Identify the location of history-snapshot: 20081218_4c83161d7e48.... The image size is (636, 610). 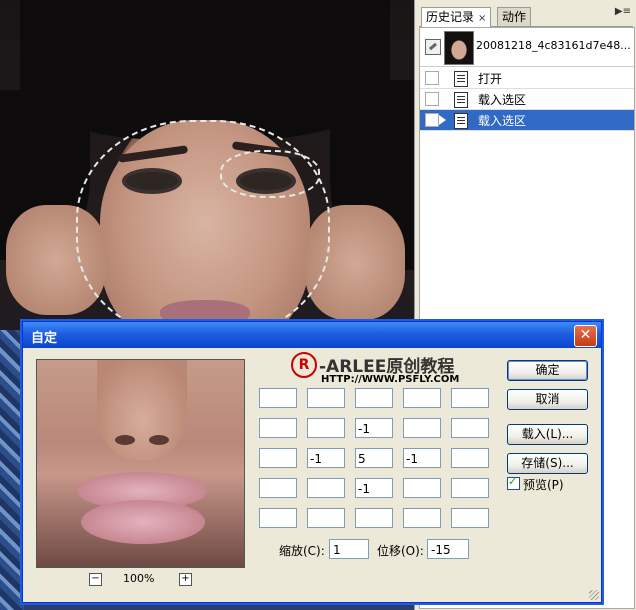
(527, 47).